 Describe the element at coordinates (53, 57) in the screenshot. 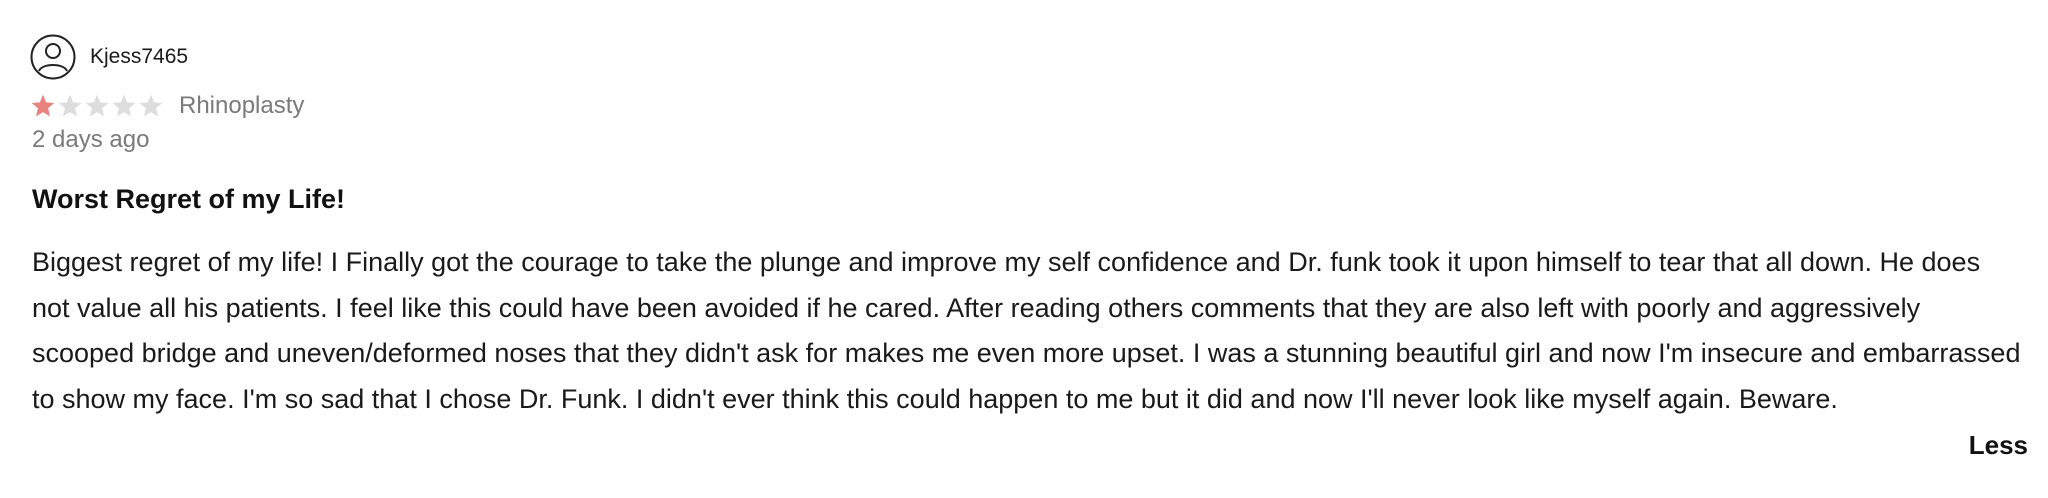

I see `user-avatar-icon` at that location.